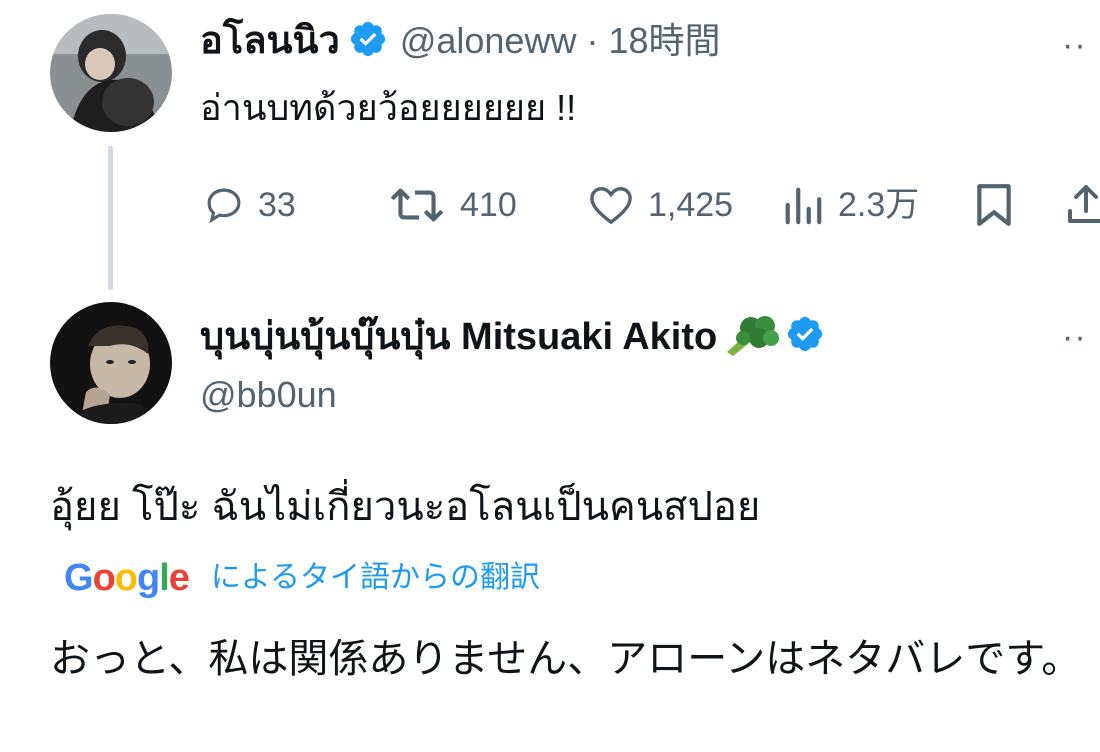 This screenshot has width=1100, height=752. I want to click on google-logo: Google, so click(127, 578).